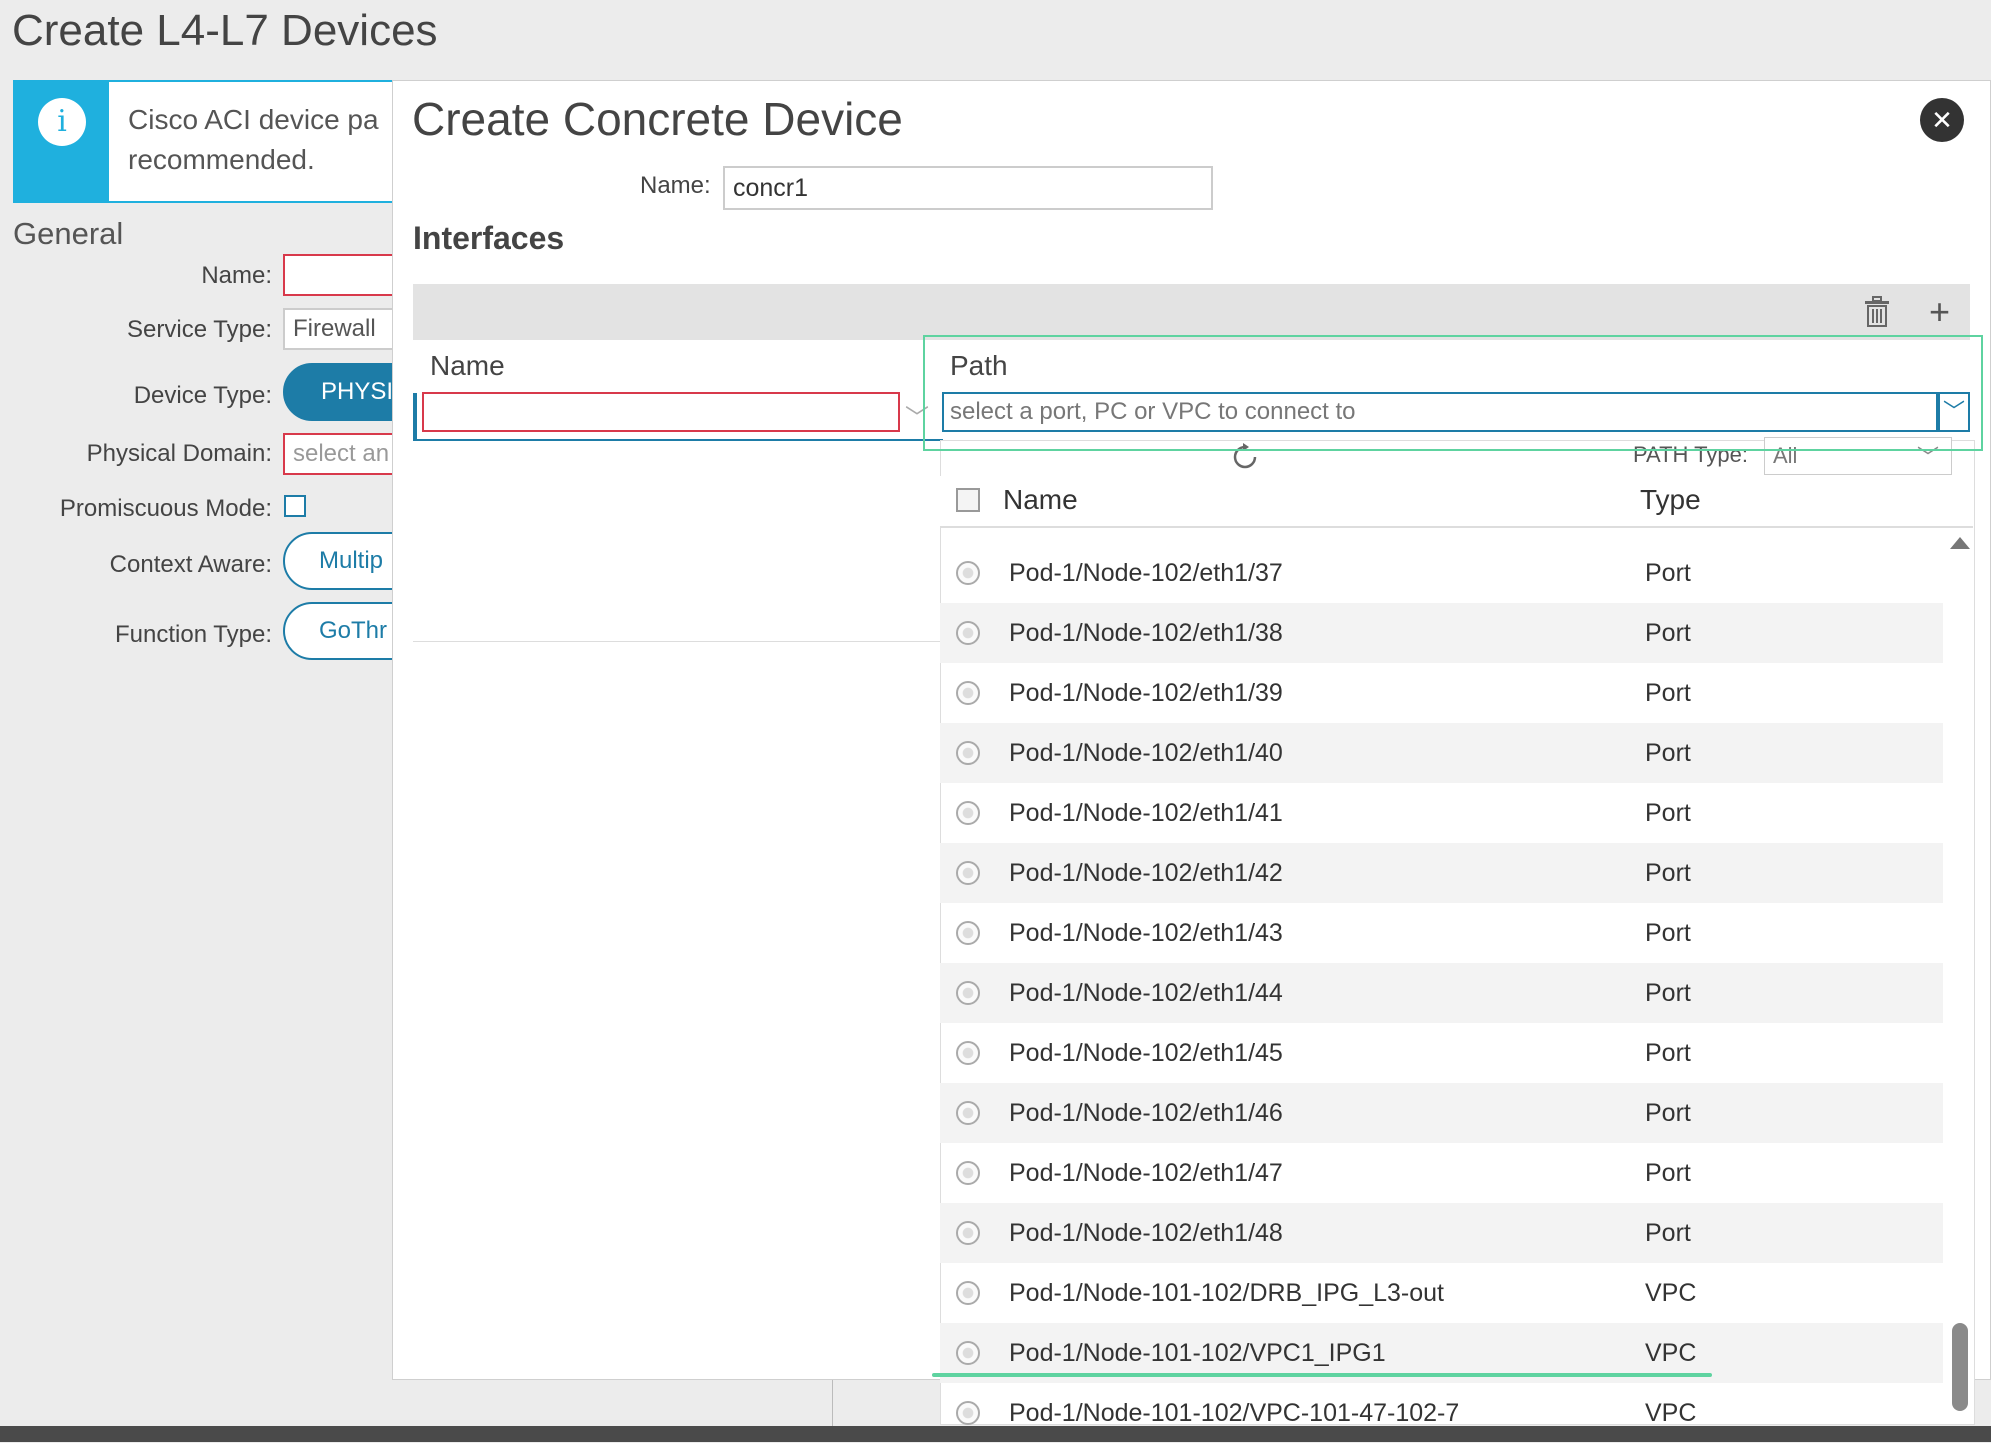 This screenshot has height=1443, width=1991. What do you see at coordinates (1441, 753) in the screenshot?
I see `list-item: Pod-1/Node-102/eth1/40 Port` at bounding box center [1441, 753].